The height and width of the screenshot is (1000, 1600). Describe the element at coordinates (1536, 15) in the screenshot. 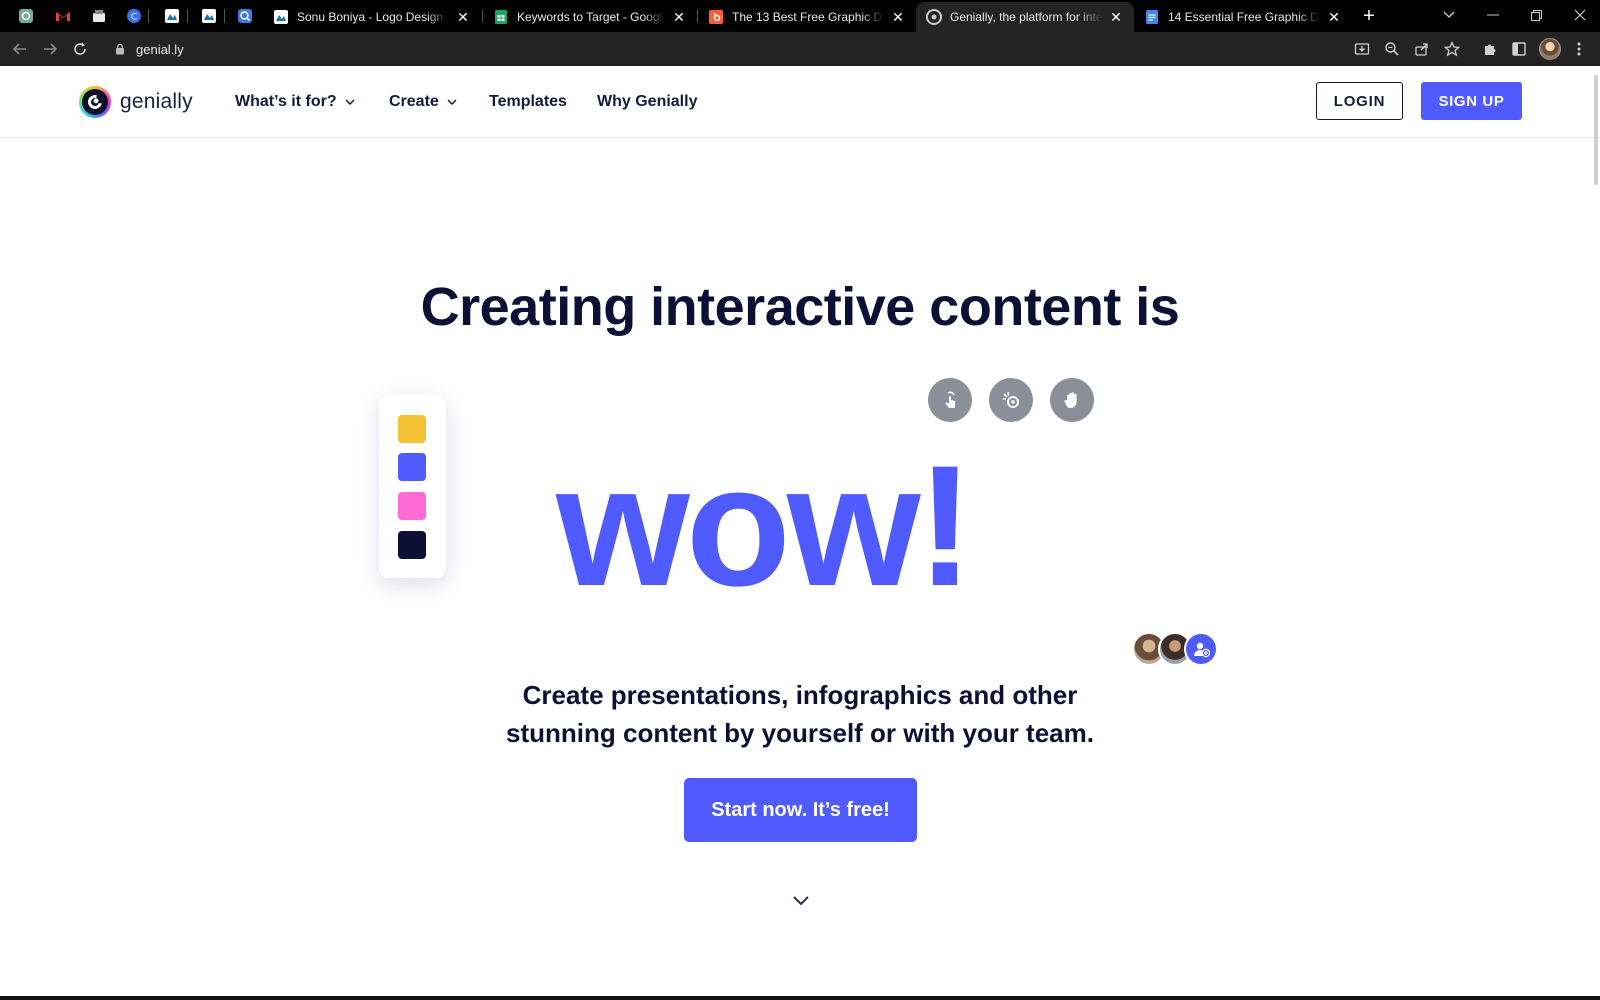

I see `restore-icon` at that location.